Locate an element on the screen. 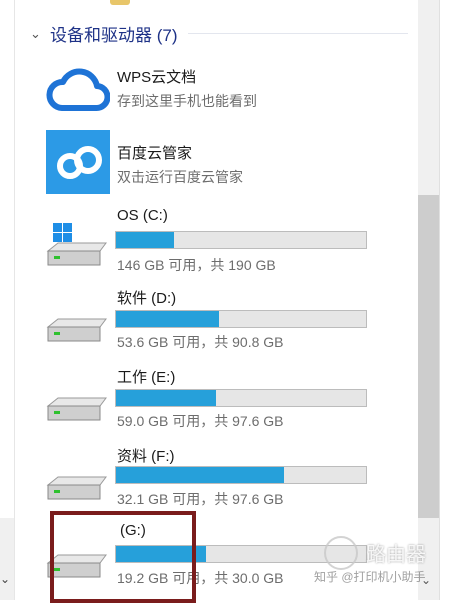  drive-usage-text: 59.0 GB 可用，共 97.6 GB is located at coordinates (200, 421).